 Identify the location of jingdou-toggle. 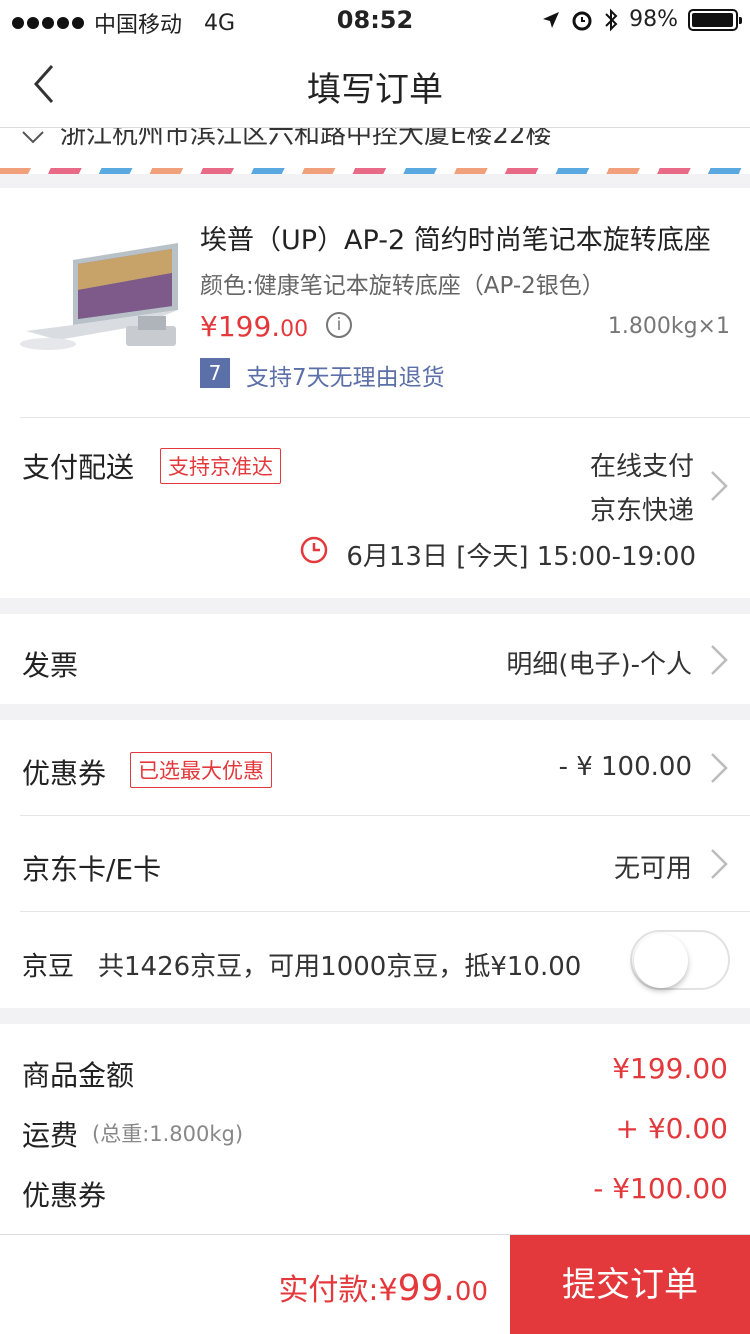
(680, 960).